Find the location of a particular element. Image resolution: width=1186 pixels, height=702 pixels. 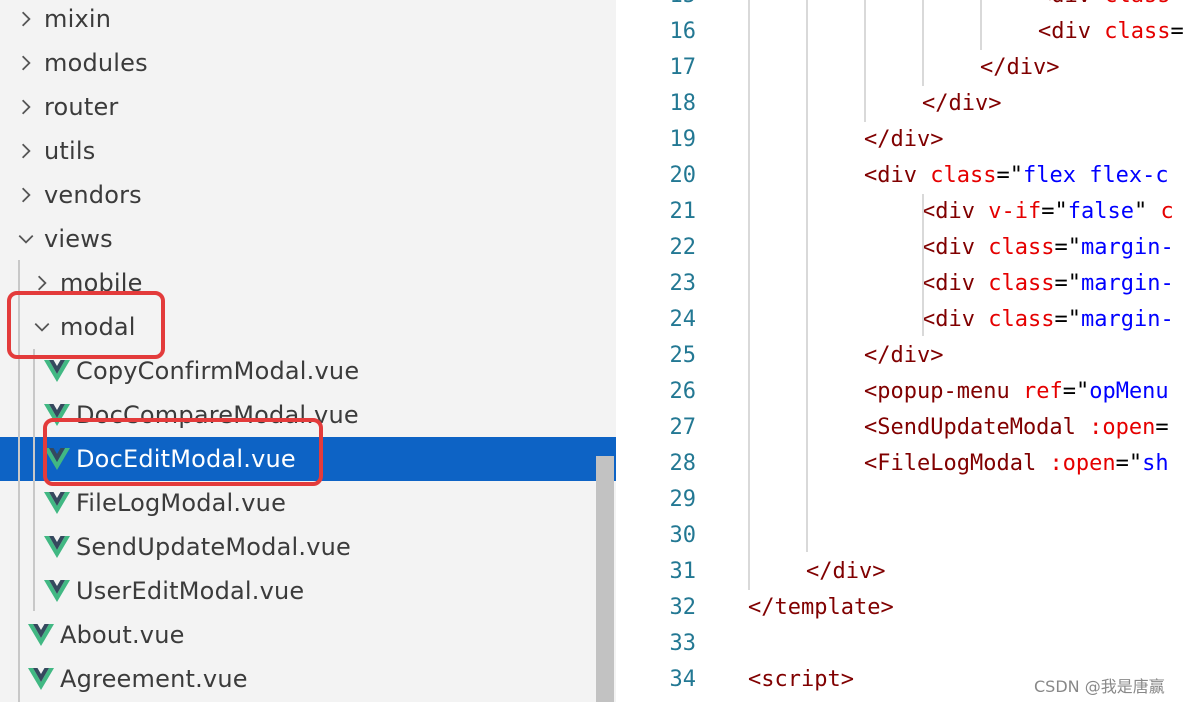

line-number: 30 is located at coordinates (683, 535).